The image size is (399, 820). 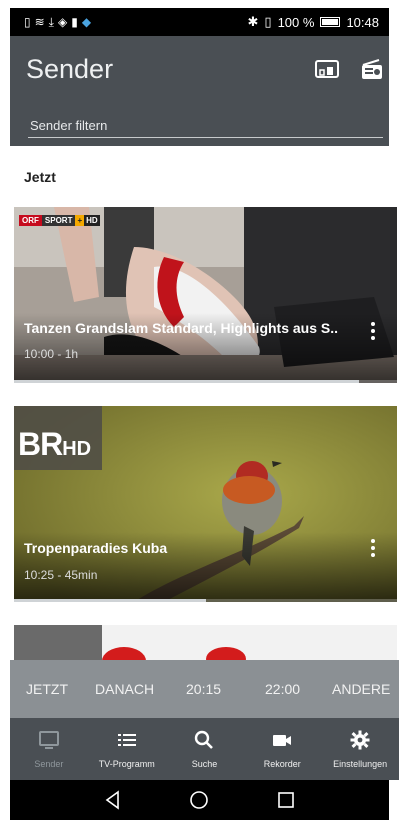 What do you see at coordinates (372, 69) in the screenshot?
I see `radio-icon` at bounding box center [372, 69].